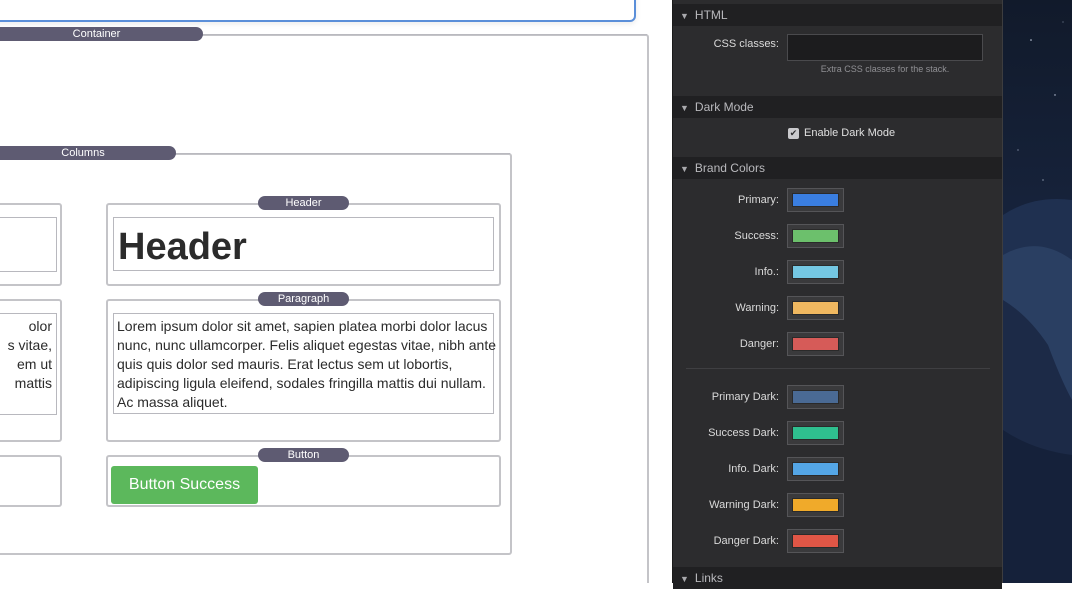 The image size is (1072, 590). Describe the element at coordinates (757, 308) in the screenshot. I see `color-label-warning: Warning:` at that location.